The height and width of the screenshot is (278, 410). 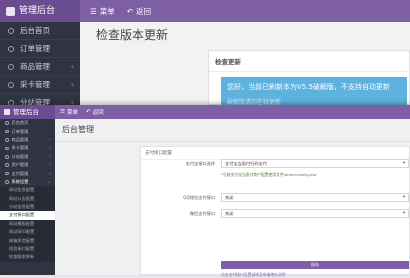 I want to click on config-note: *当前支付宝当面付商户配置使用文件/other/config.php, so click(x=269, y=174).